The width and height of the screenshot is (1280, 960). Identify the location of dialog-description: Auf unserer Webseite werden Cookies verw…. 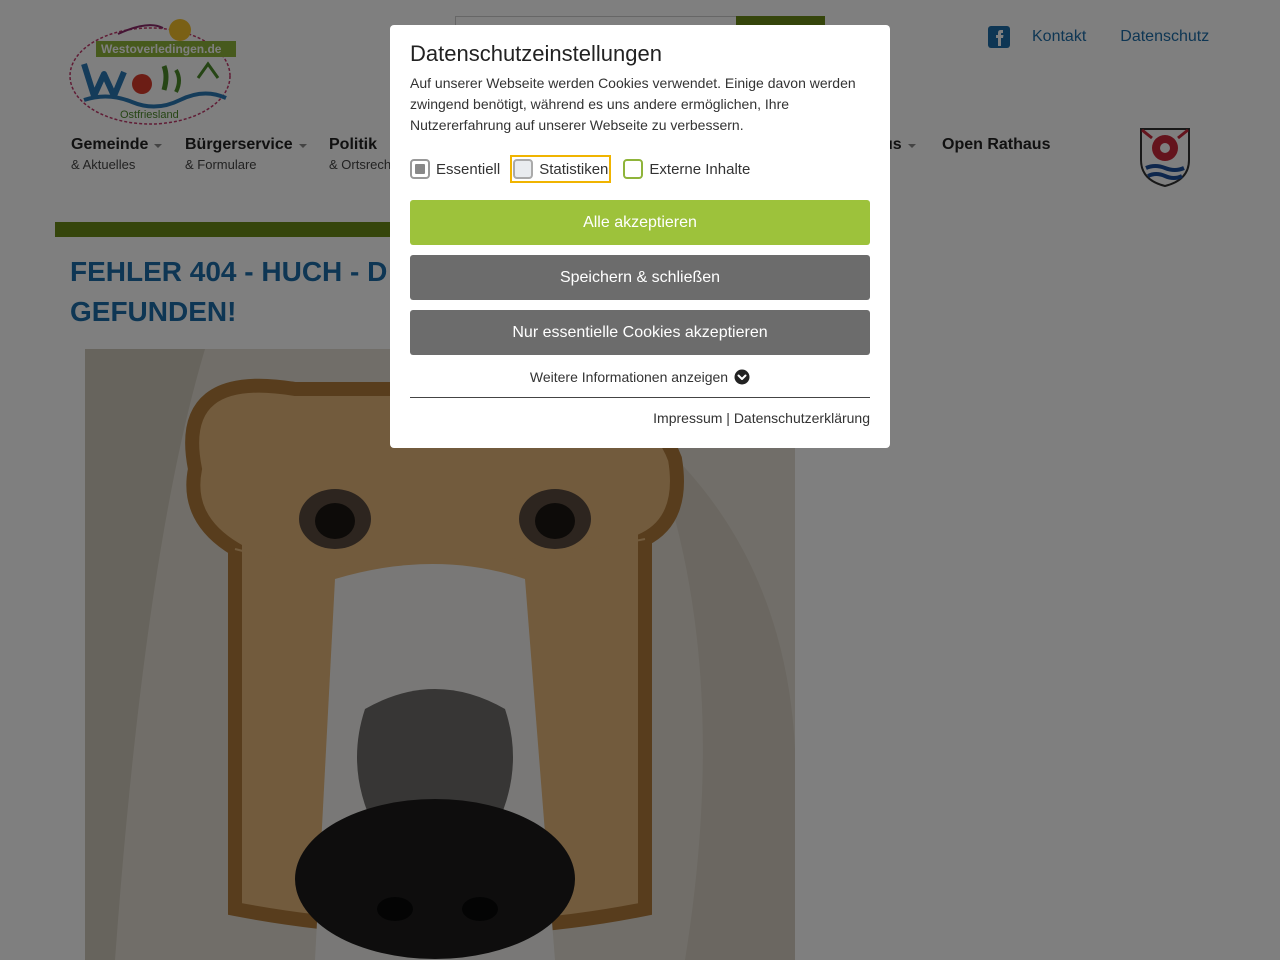
(633, 104).